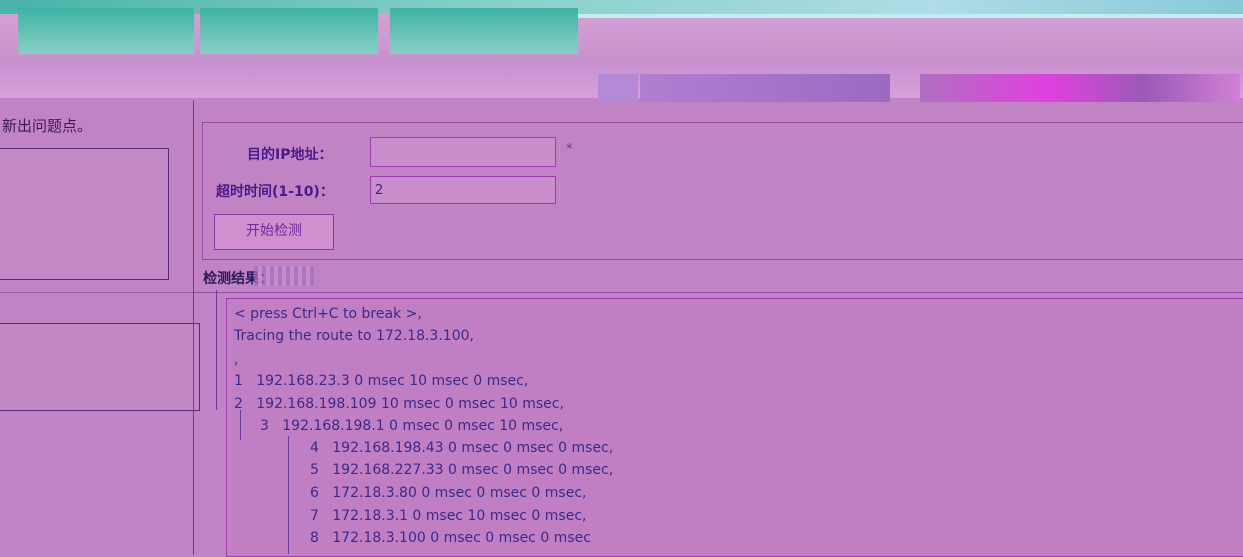  Describe the element at coordinates (47, 126) in the screenshot. I see `left-notice-text: 新出问题点。` at that location.